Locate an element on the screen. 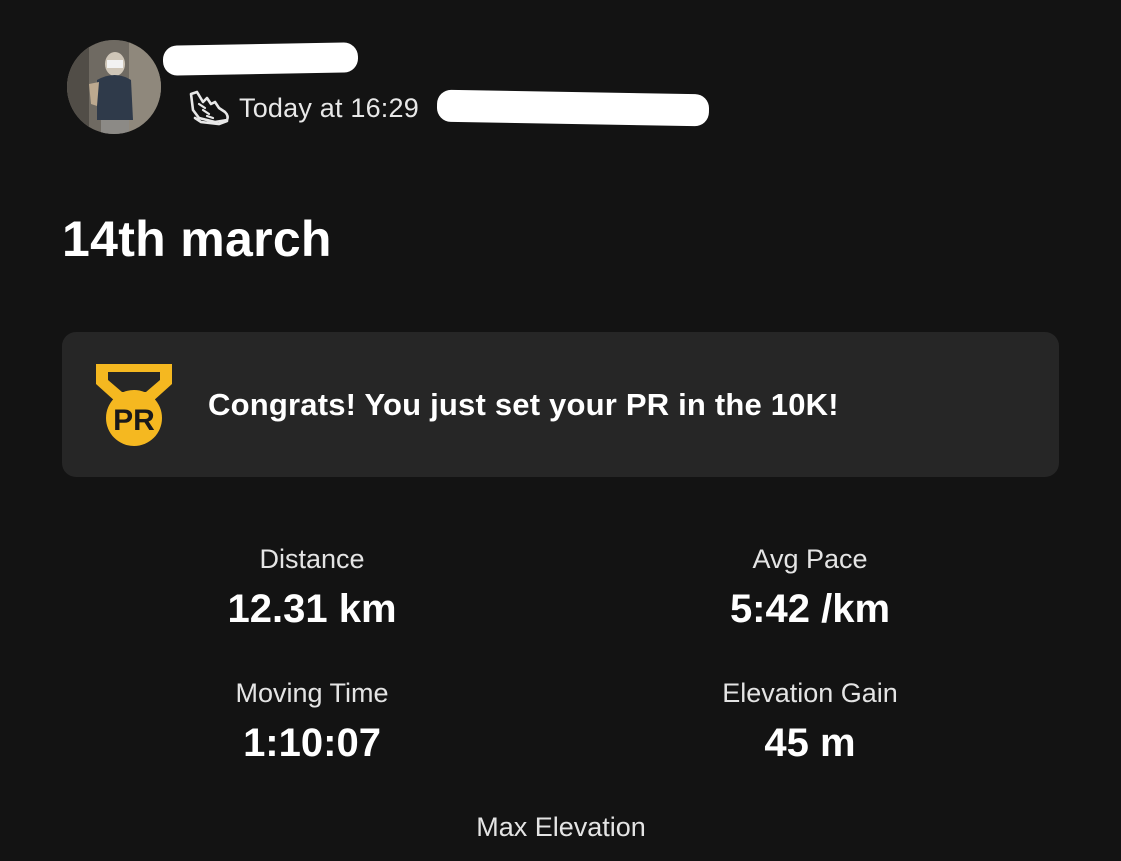 The image size is (1121, 861). activity-timestamp: Today at 16:29 is located at coordinates (329, 107).